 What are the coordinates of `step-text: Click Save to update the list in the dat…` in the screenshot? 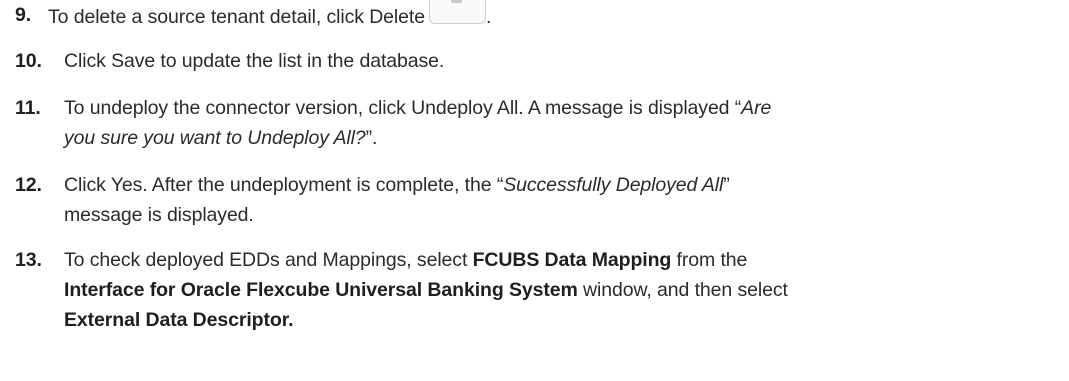 It's located at (254, 61).